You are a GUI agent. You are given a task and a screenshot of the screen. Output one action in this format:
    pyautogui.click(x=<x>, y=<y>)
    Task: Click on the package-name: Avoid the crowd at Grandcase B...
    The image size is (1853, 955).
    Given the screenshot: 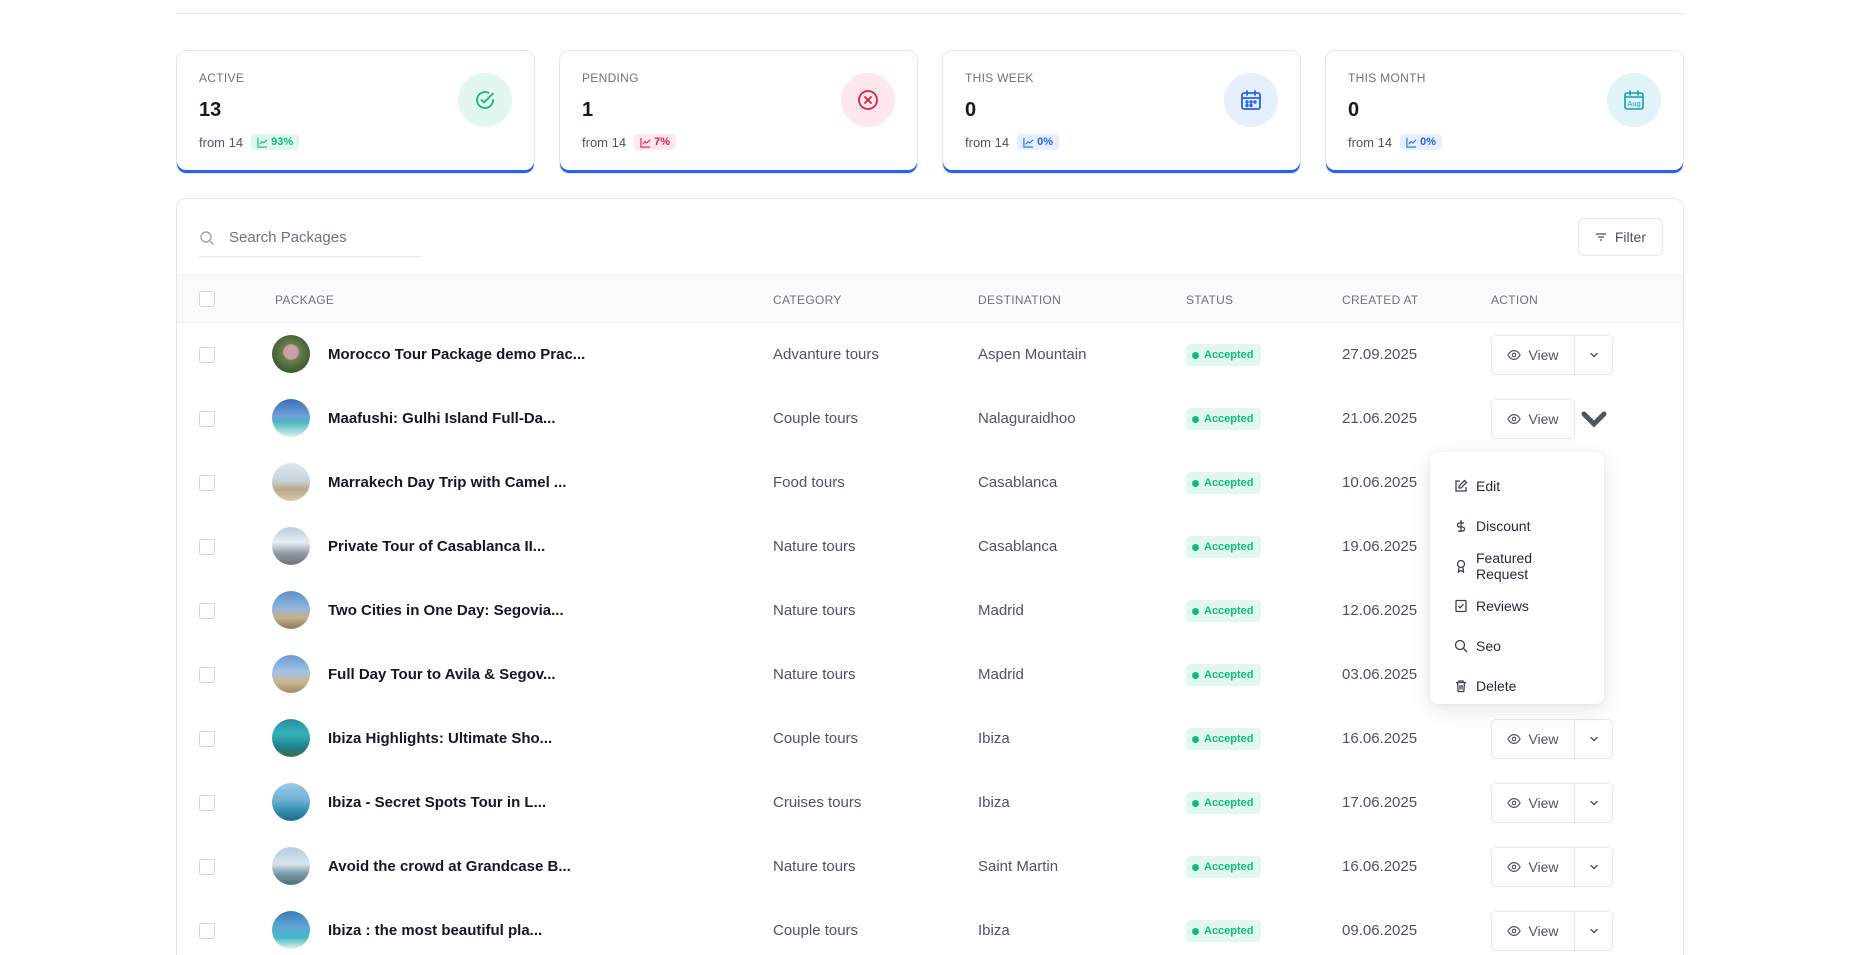 What is the action you would take?
    pyautogui.click(x=449, y=866)
    